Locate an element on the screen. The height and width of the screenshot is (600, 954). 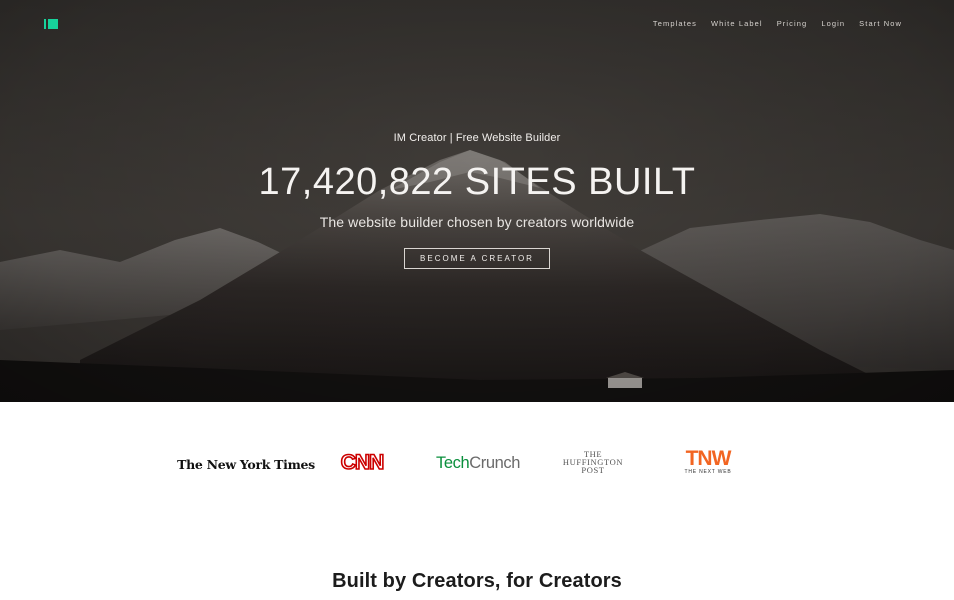
logo-block is located at coordinates (53, 24).